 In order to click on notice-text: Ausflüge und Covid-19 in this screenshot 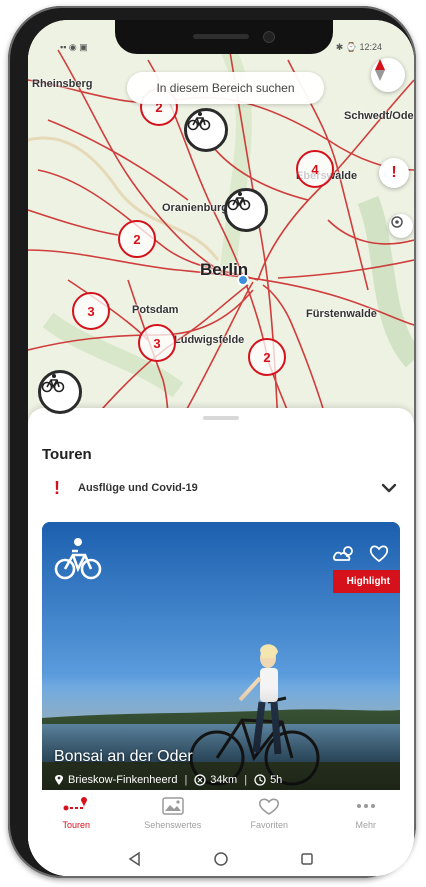, I will do `click(138, 488)`.